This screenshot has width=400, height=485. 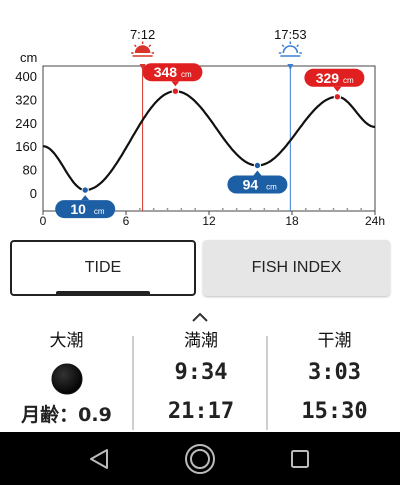 I want to click on new-moon-icon, so click(x=67, y=379).